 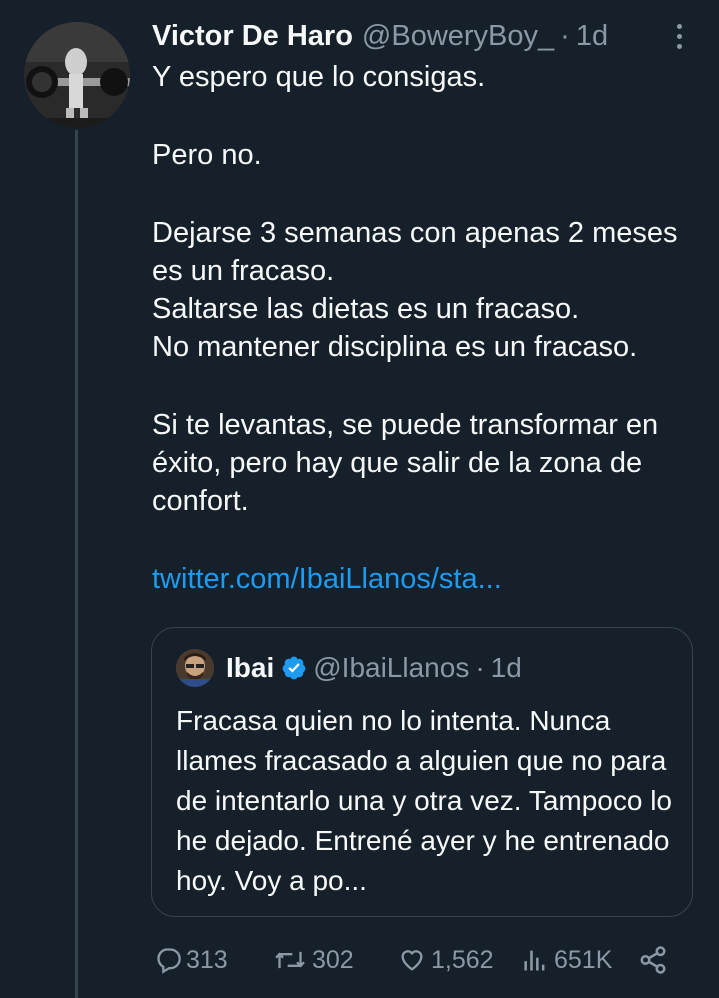 What do you see at coordinates (592, 36) in the screenshot?
I see `tweet-time: 1d` at bounding box center [592, 36].